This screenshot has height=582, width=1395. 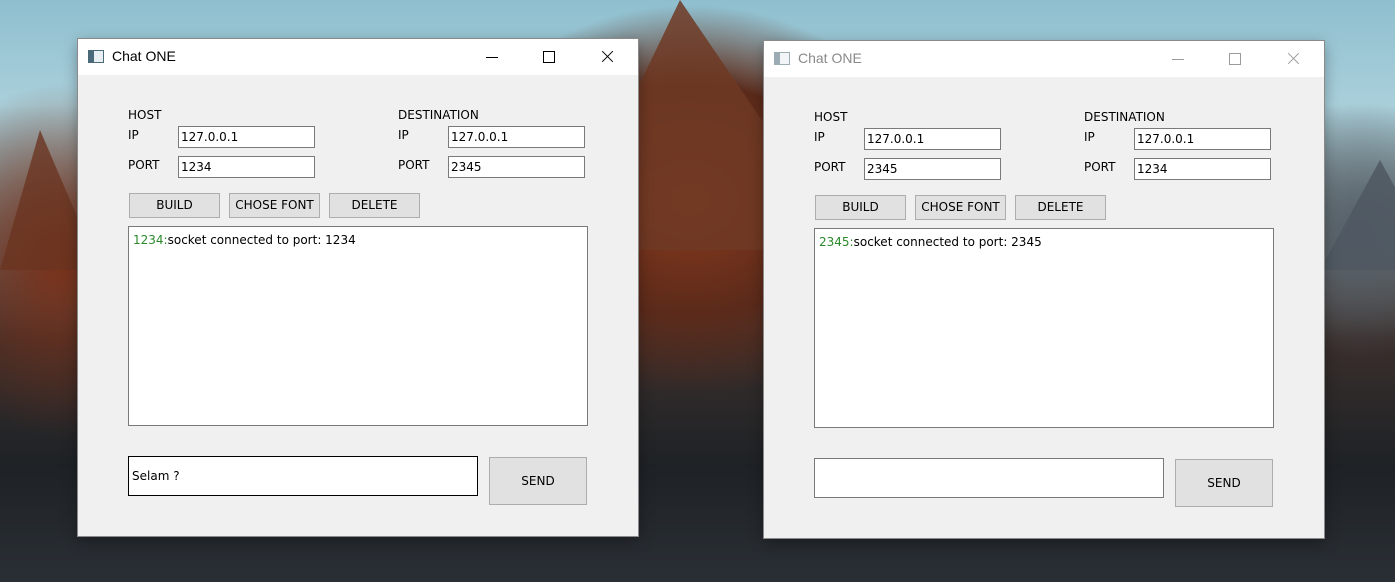 What do you see at coordinates (261, 240) in the screenshot?
I see `log-message: socket connected to port: 1234` at bounding box center [261, 240].